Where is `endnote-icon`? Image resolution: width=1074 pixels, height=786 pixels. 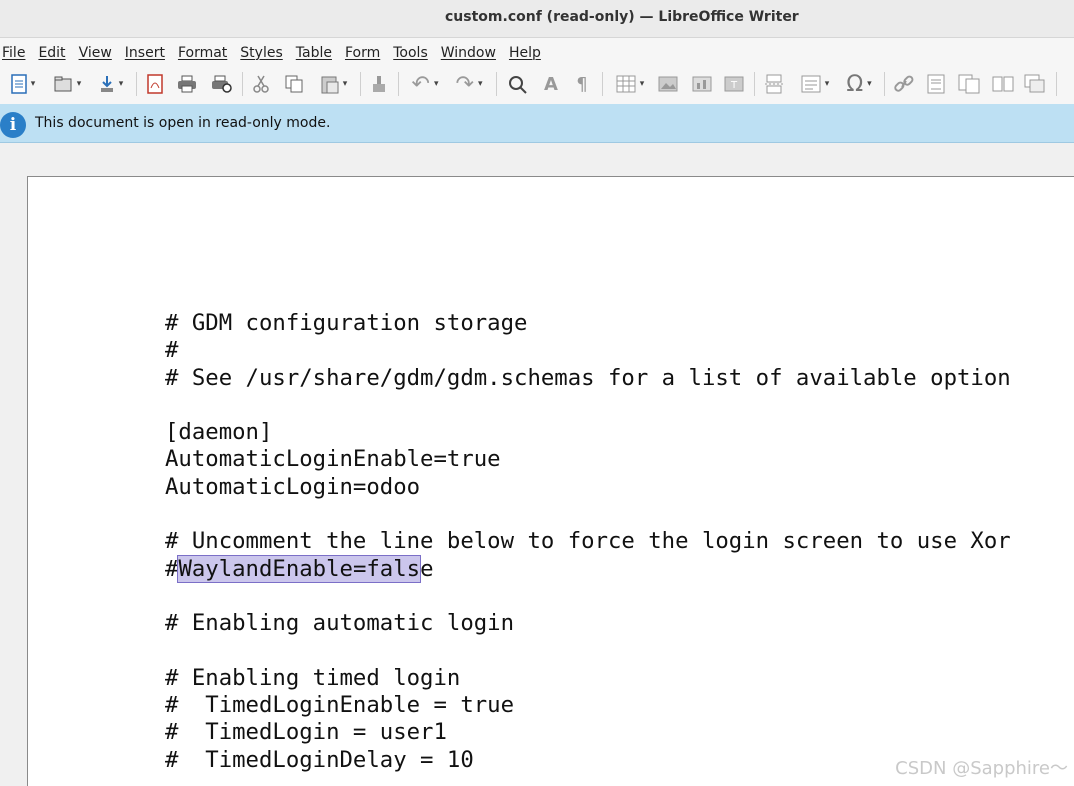 endnote-icon is located at coordinates (969, 84).